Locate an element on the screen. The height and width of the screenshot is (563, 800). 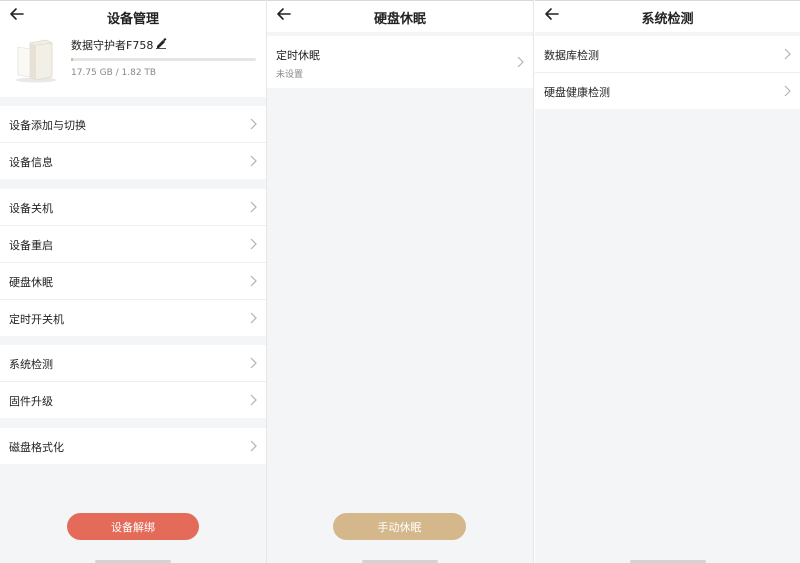
menu-item-restart: 设备重启 is located at coordinates (133, 244).